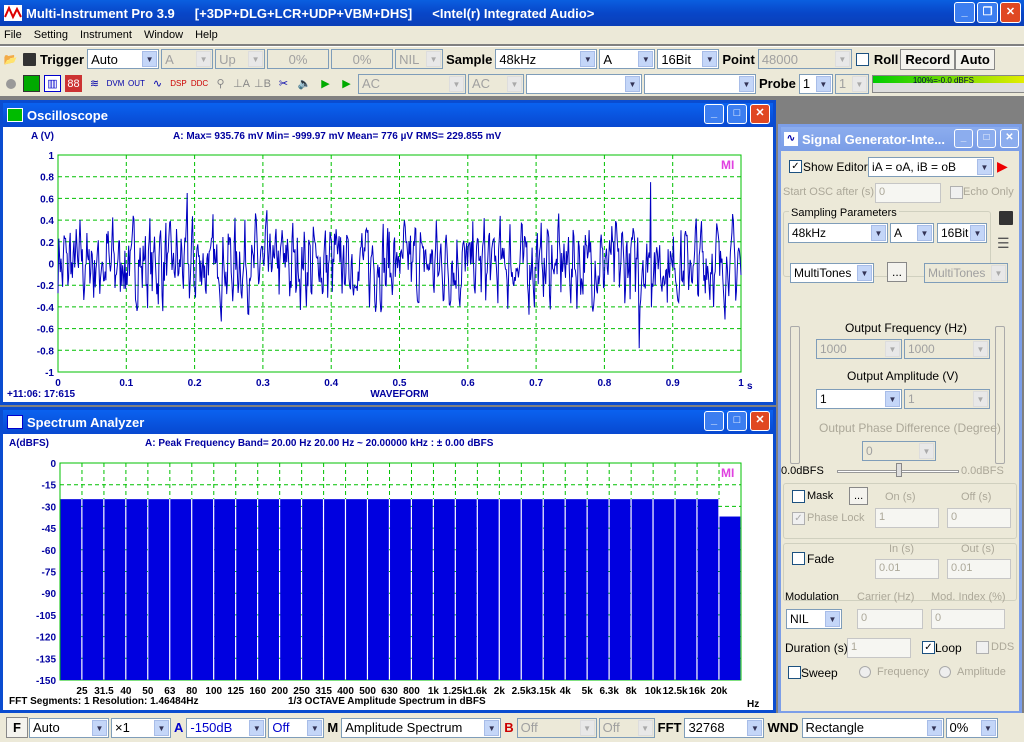 This screenshot has height=742, width=1024. What do you see at coordinates (69, 727) in the screenshot?
I see `status-mode-select: Auto ▼` at bounding box center [69, 727].